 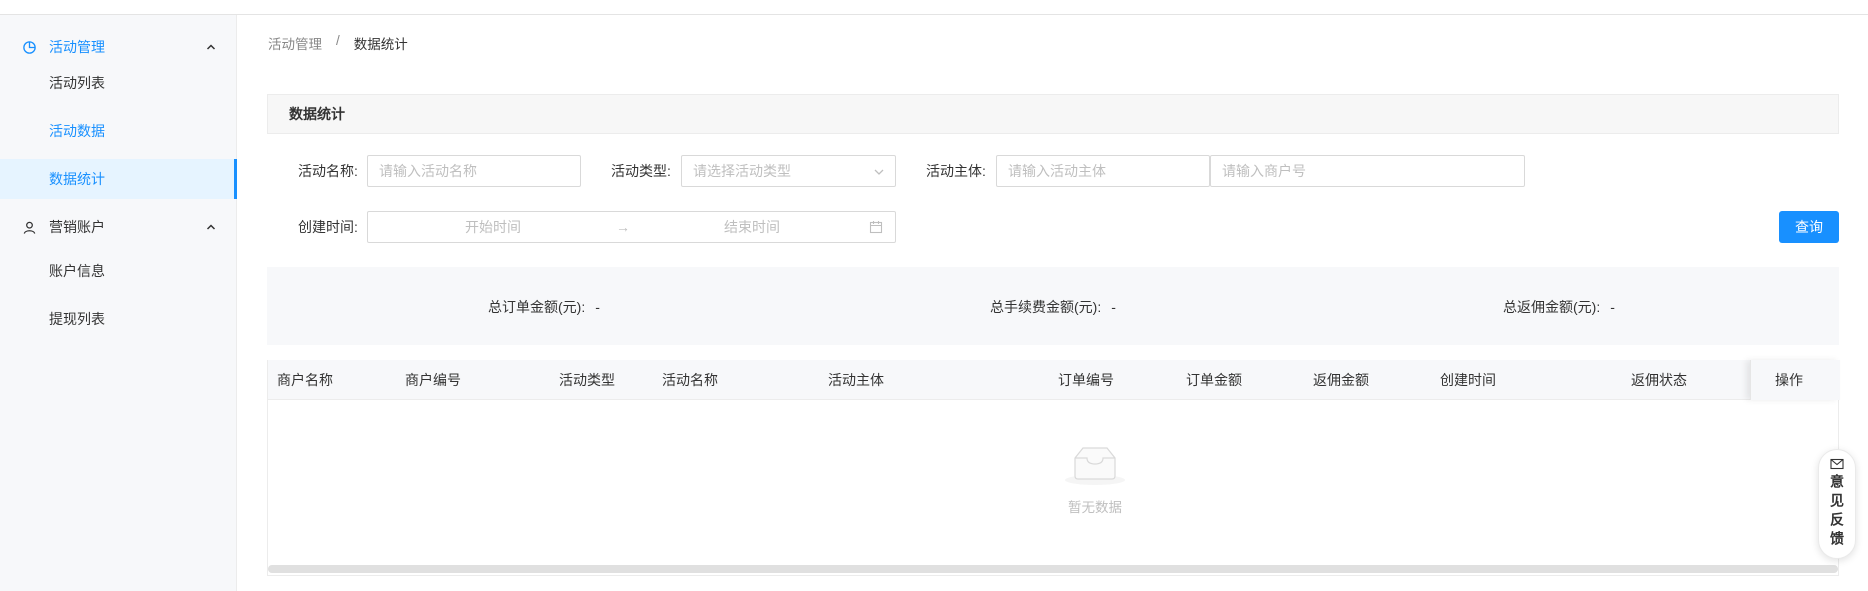 What do you see at coordinates (118, 83) in the screenshot?
I see `sidebar-item-activity-list: 活动列表` at bounding box center [118, 83].